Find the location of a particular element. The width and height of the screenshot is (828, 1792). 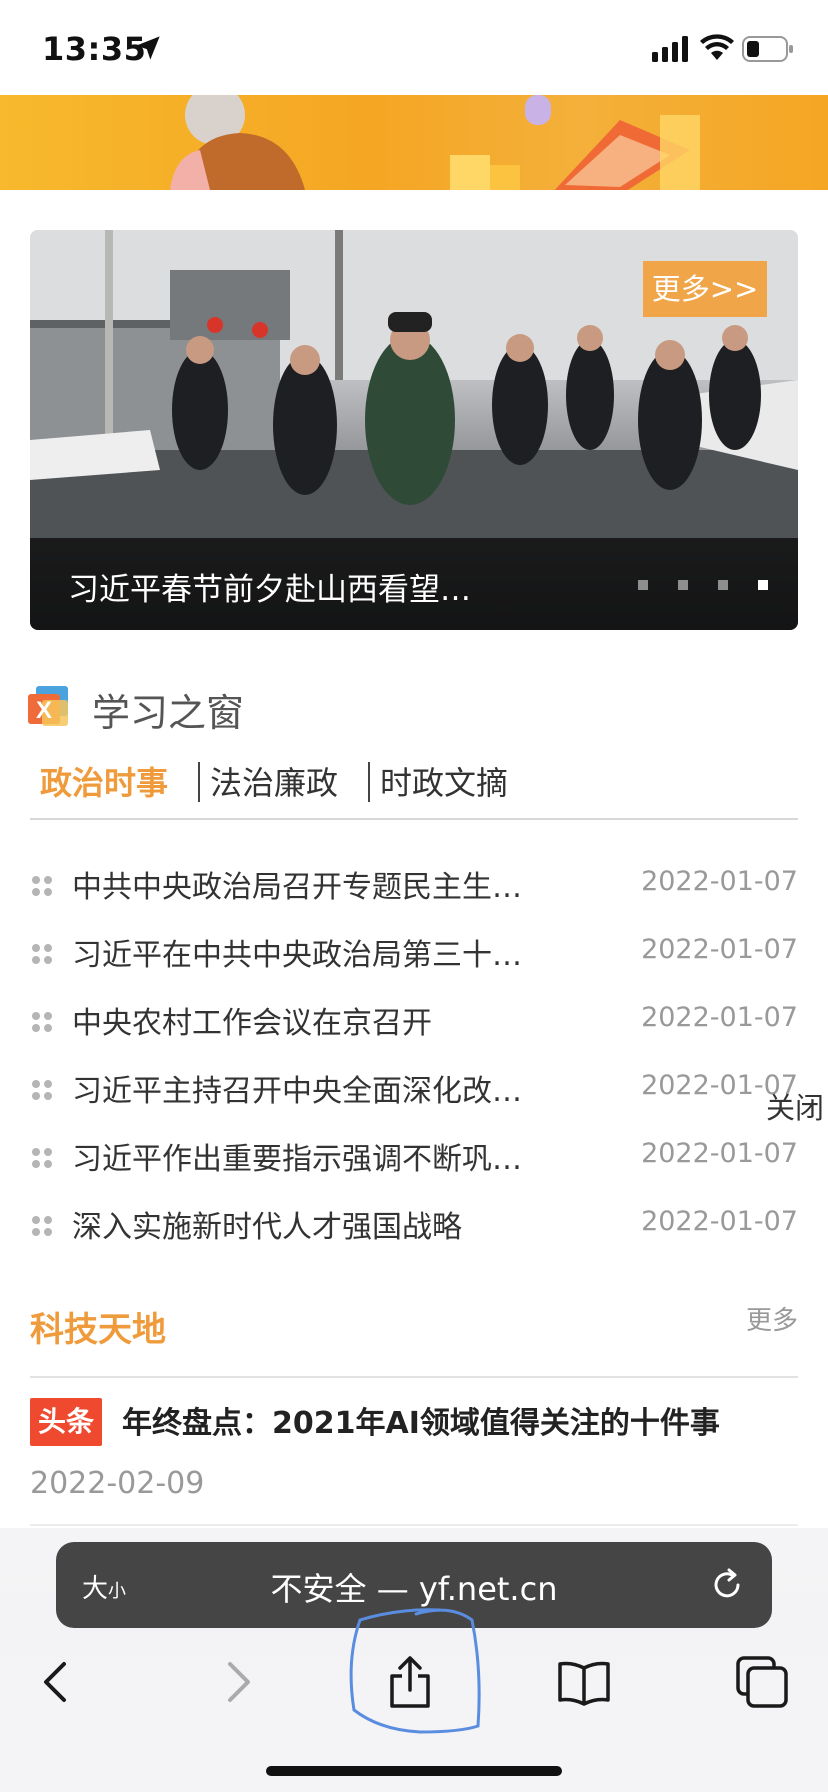

hand-drawn-circle-annotation is located at coordinates (415, 1671).